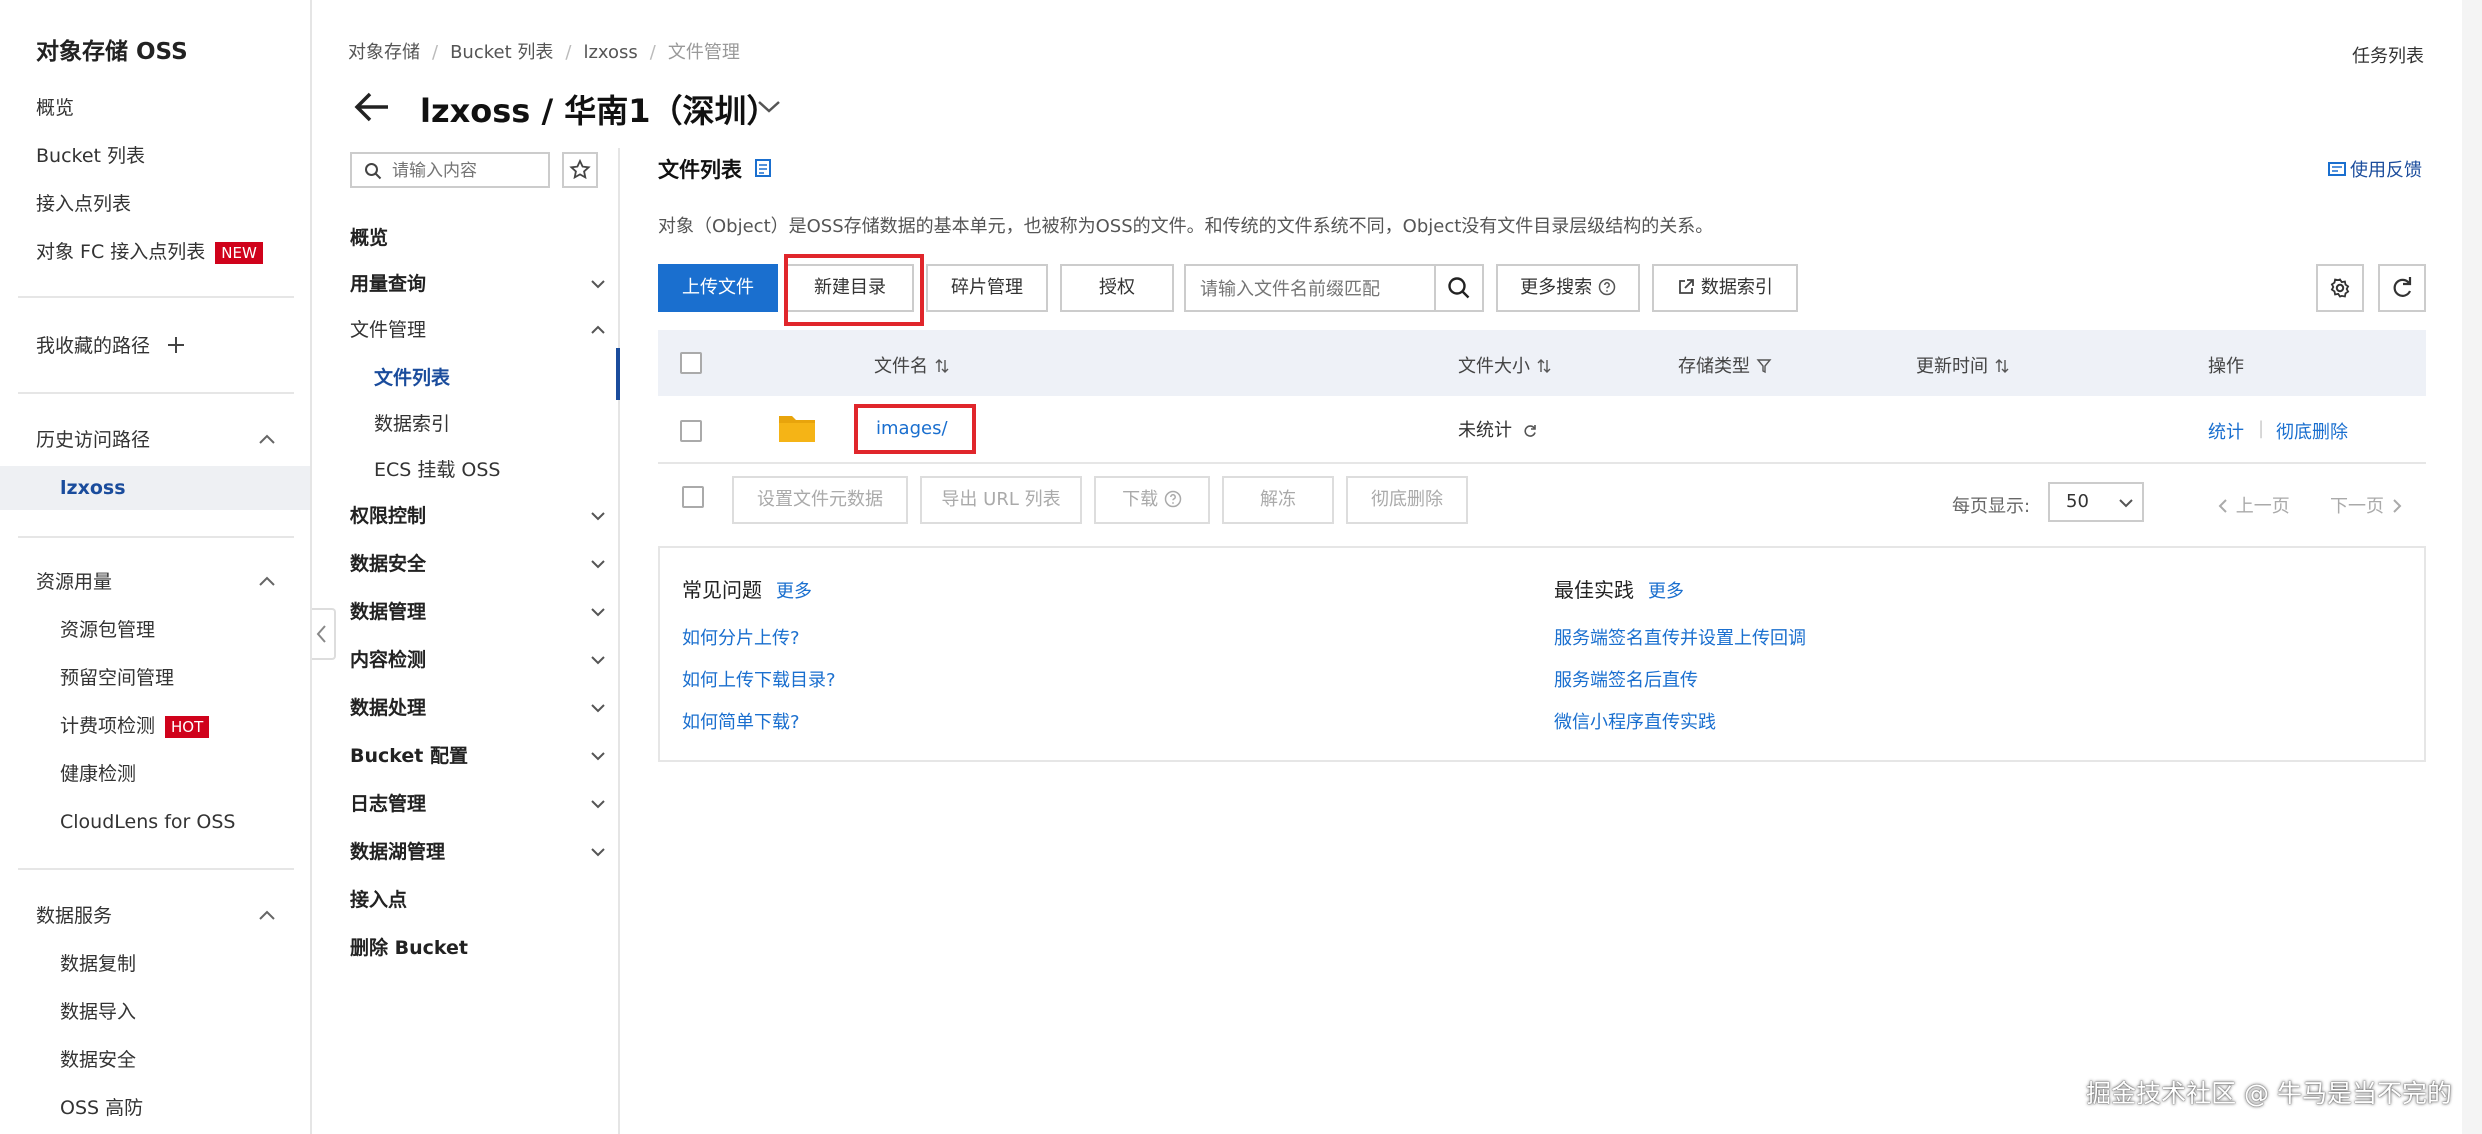  What do you see at coordinates (98, 1060) in the screenshot?
I see `sidebar-item-data-security: 数据安全` at bounding box center [98, 1060].